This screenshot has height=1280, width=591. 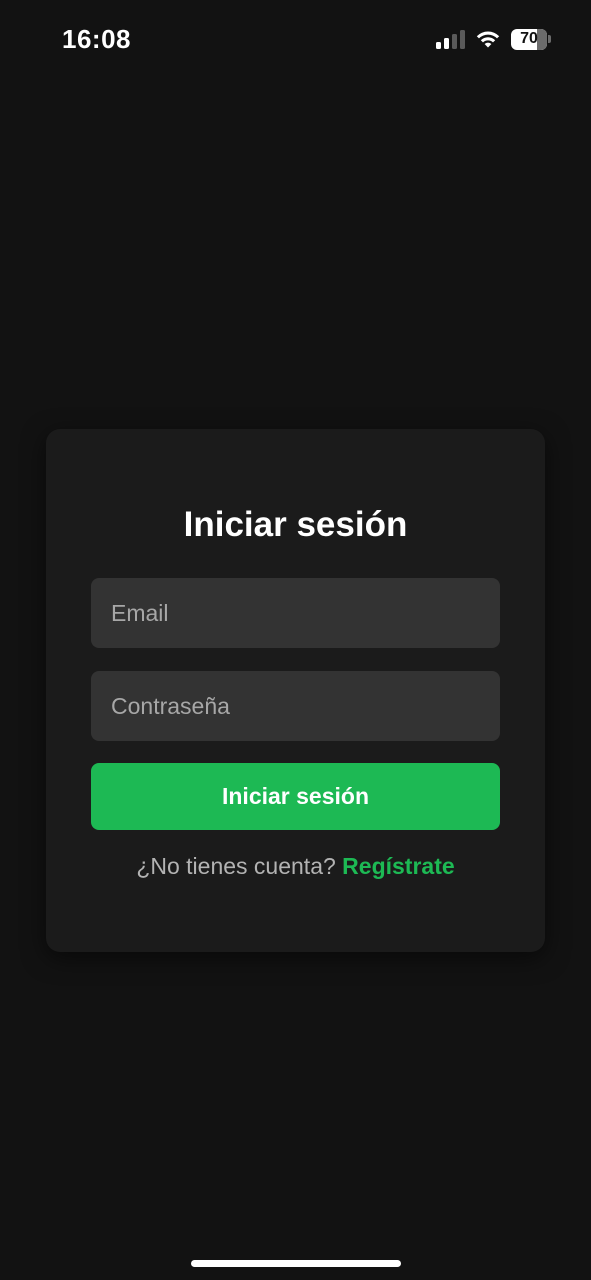 I want to click on signup-prompt: ¿No tienes cuenta?, so click(x=236, y=866).